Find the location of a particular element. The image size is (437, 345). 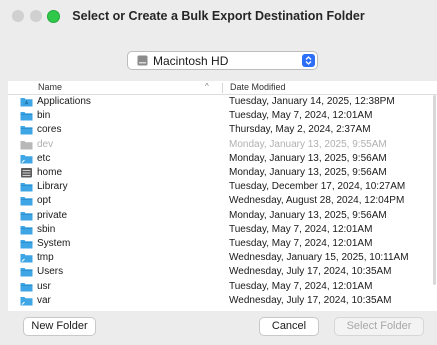

file-name: Users is located at coordinates (50, 272).